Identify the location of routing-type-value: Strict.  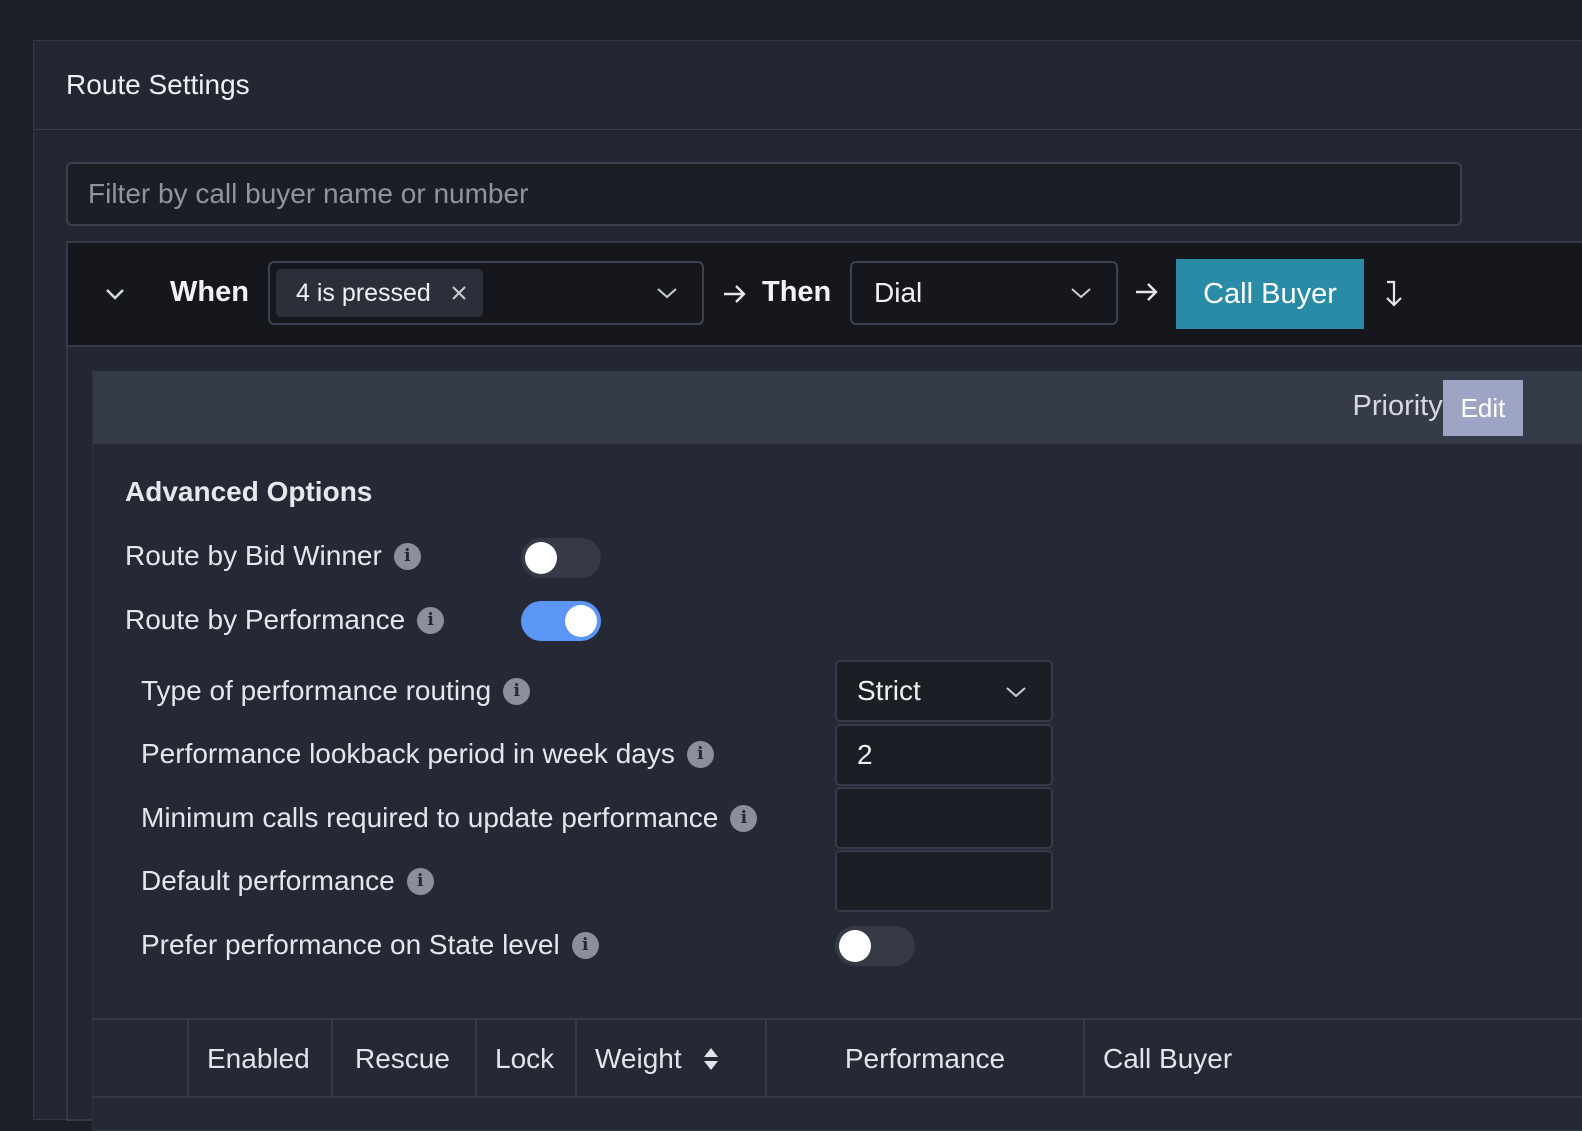
(889, 690).